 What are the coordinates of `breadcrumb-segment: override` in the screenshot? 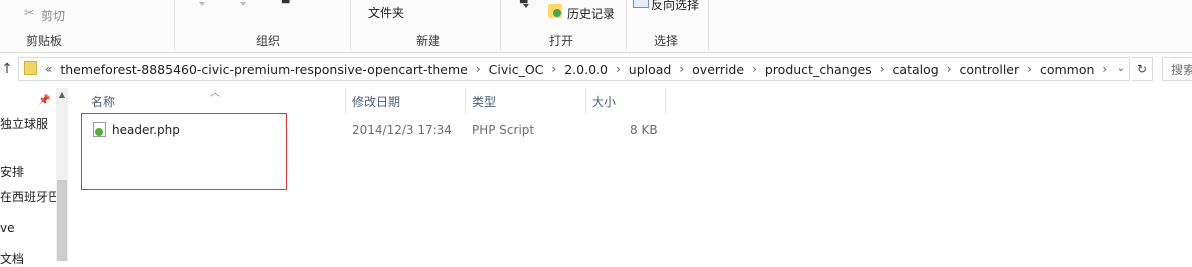 It's located at (718, 69).